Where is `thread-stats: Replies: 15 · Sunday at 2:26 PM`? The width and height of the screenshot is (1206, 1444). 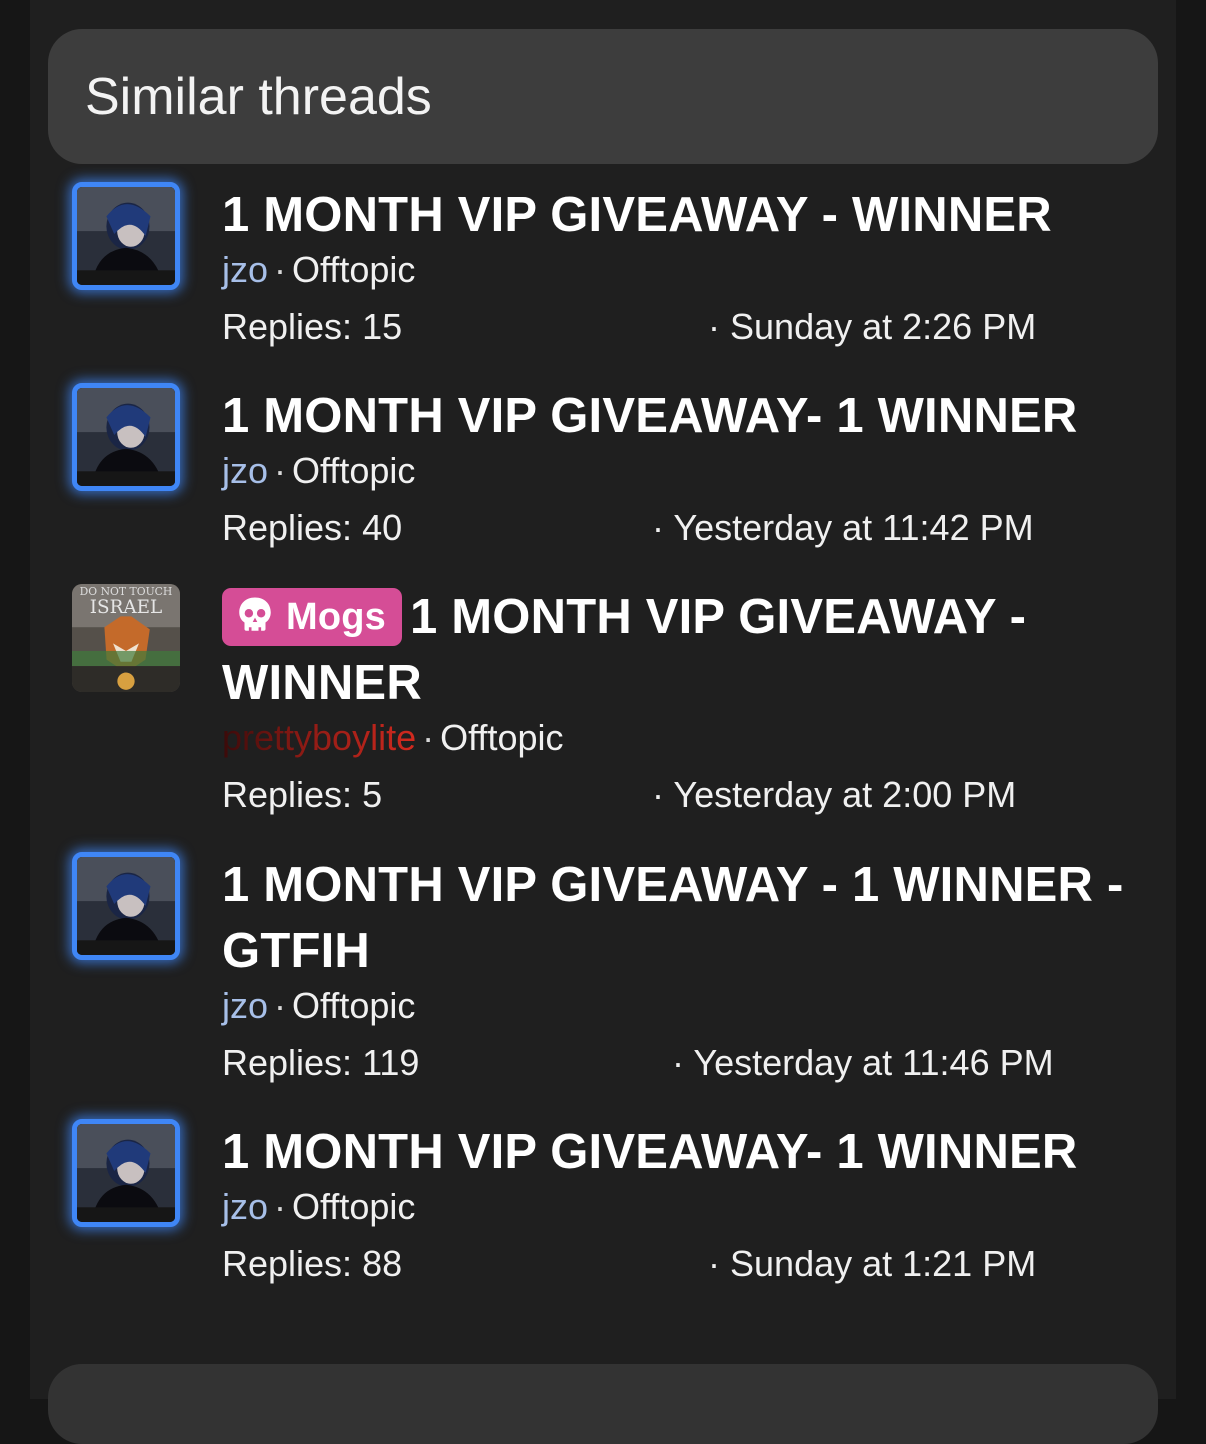 thread-stats: Replies: 15 · Sunday at 2:26 PM is located at coordinates (677, 329).